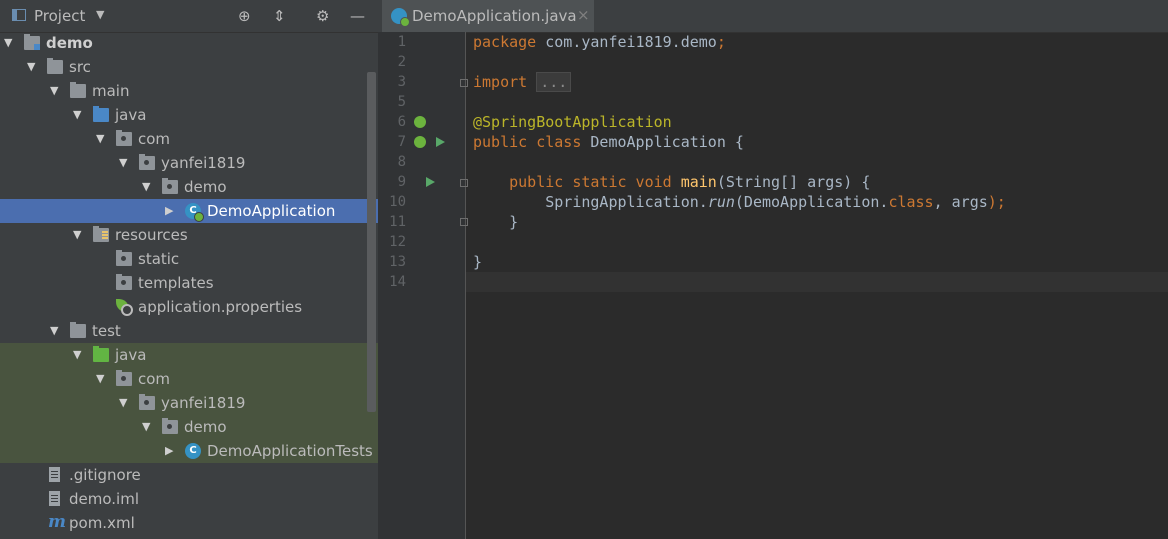 This screenshot has width=1168, height=539. Describe the element at coordinates (151, 235) in the screenshot. I see `tree-item-label: resources` at that location.